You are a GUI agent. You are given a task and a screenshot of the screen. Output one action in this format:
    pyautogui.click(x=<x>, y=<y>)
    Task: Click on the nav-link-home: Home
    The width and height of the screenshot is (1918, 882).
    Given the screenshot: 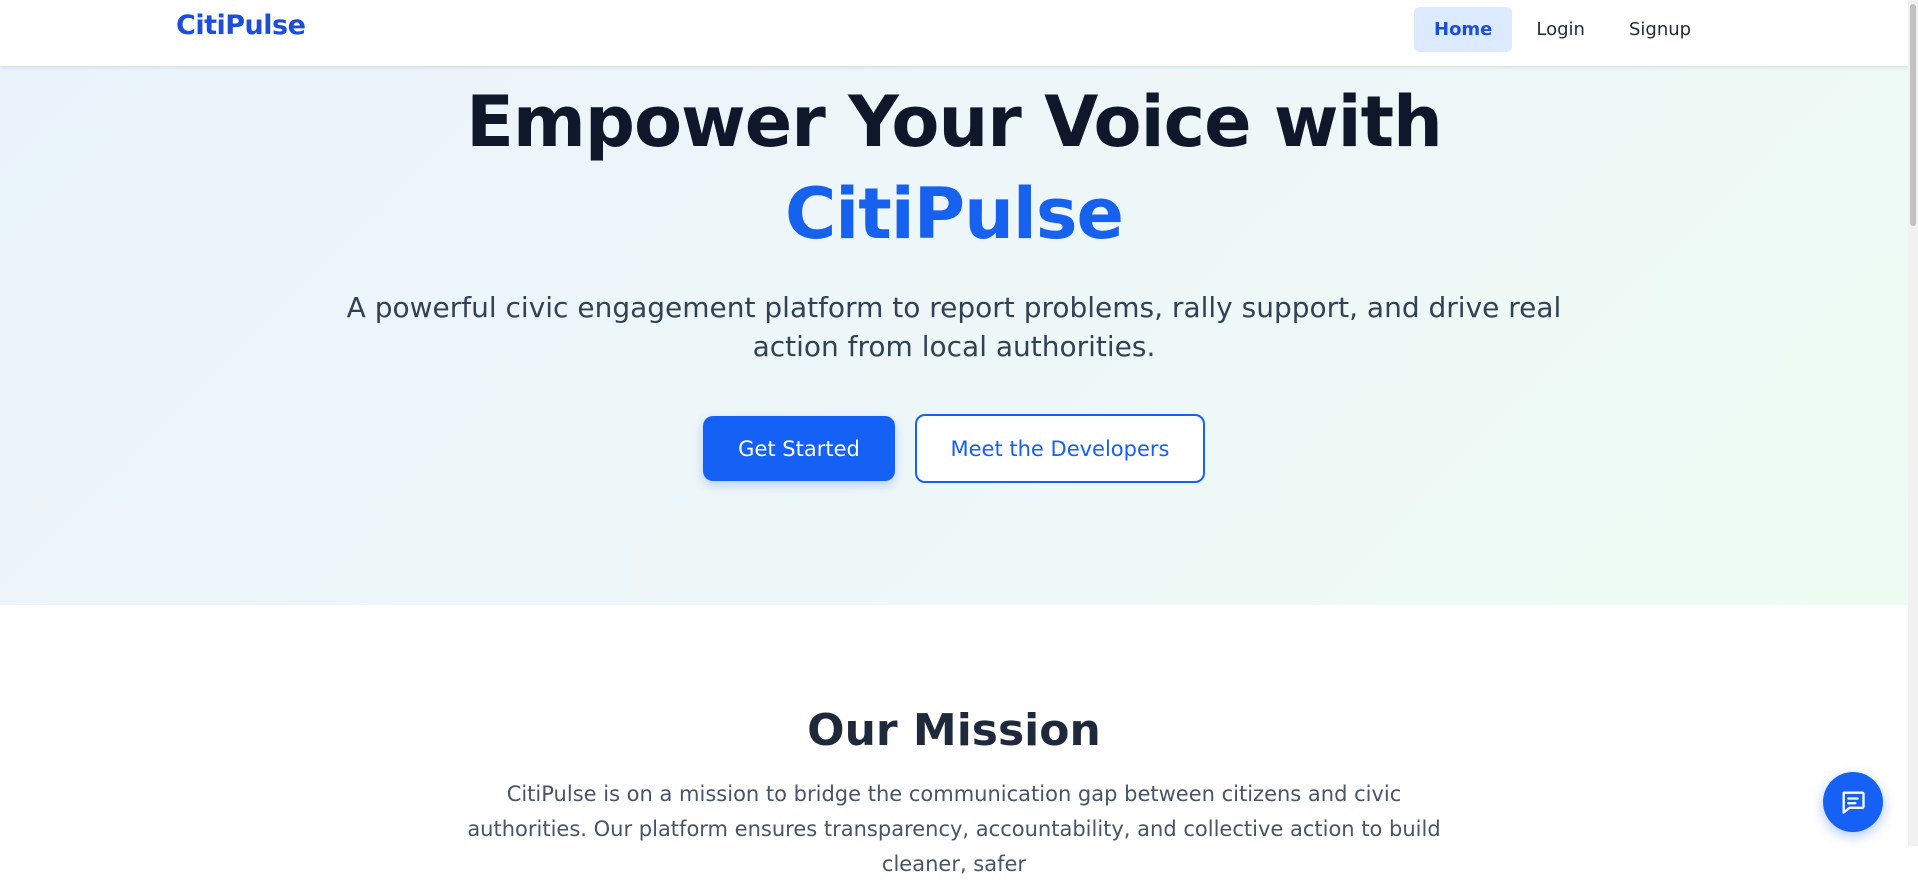 What is the action you would take?
    pyautogui.click(x=1463, y=29)
    